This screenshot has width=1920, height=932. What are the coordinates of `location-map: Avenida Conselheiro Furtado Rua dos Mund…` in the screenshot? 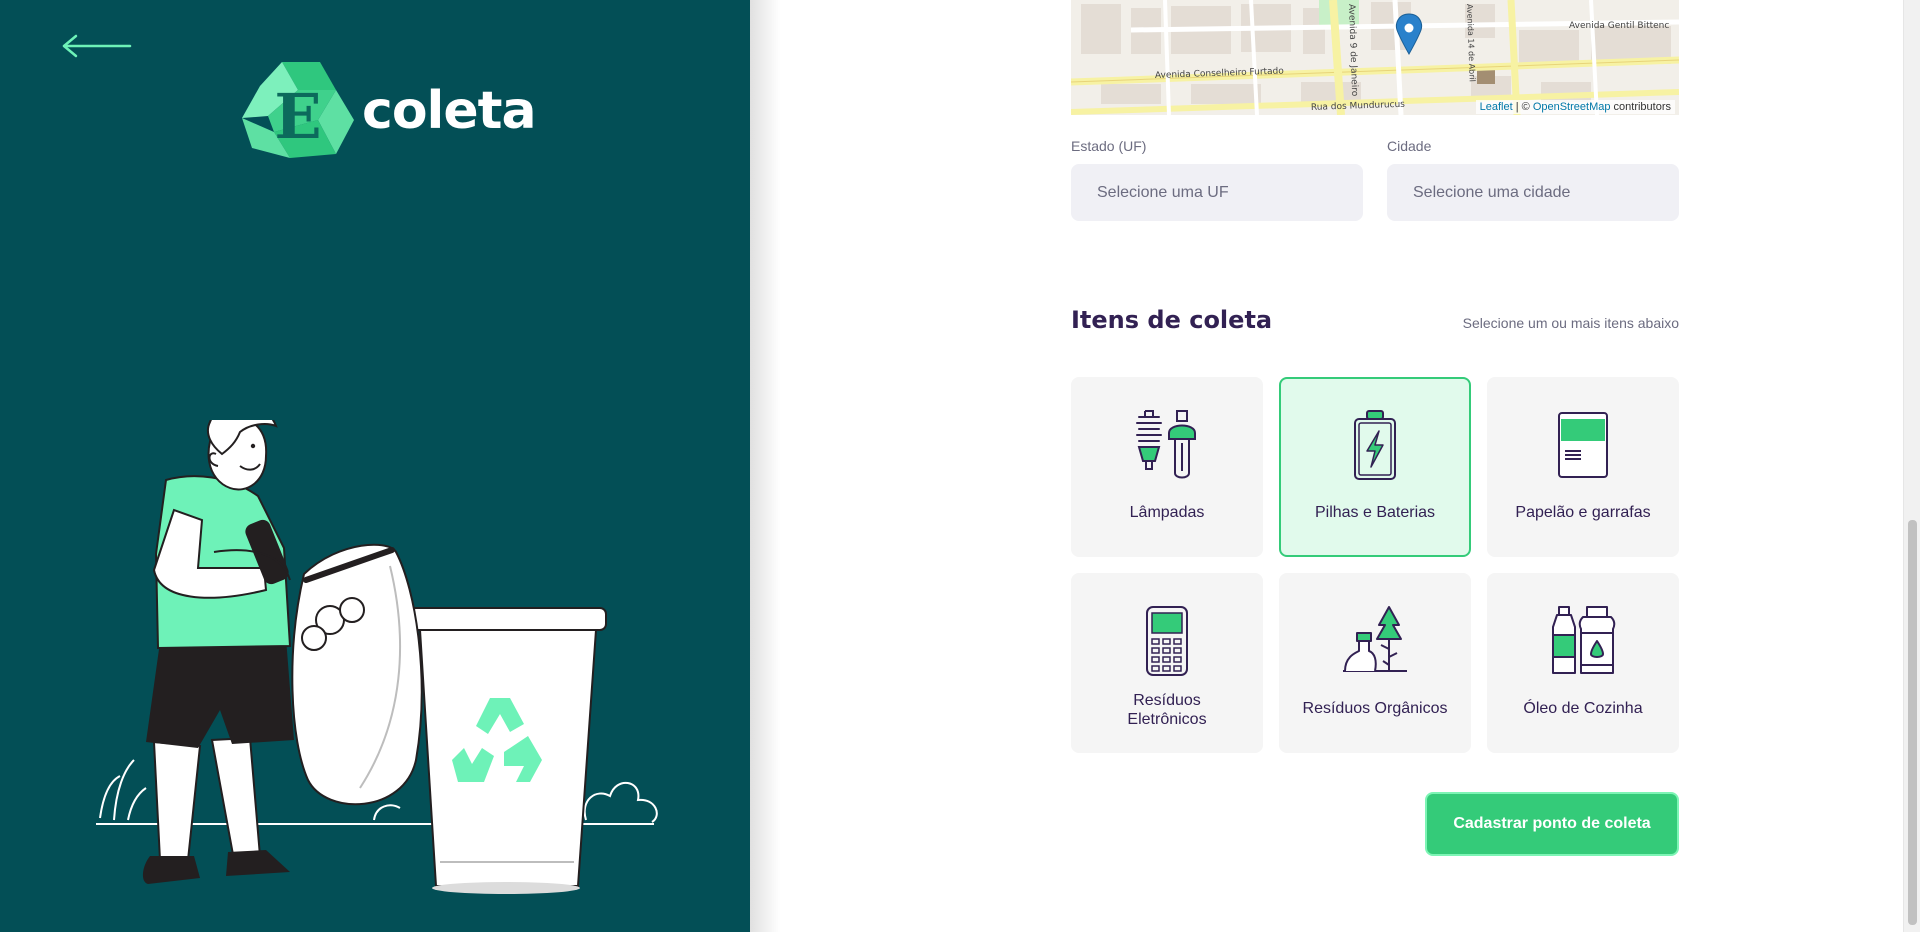 It's located at (1375, 57).